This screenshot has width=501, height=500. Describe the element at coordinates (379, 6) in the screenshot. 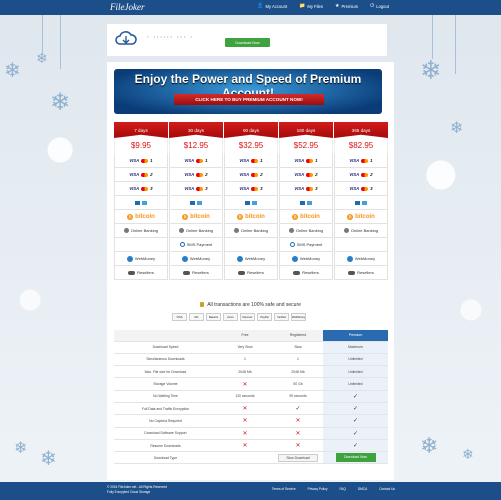

I see `nav-logout: ⏻ Logout` at that location.